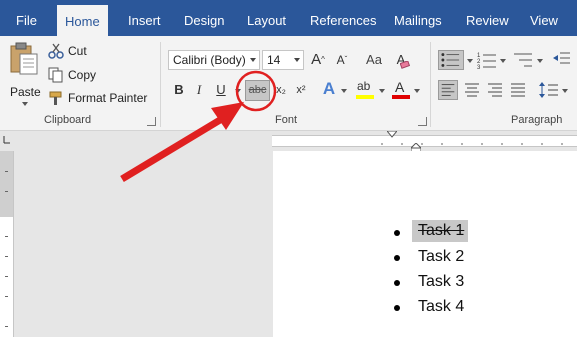  Describe the element at coordinates (518, 90) in the screenshot. I see `justify-icon` at that location.